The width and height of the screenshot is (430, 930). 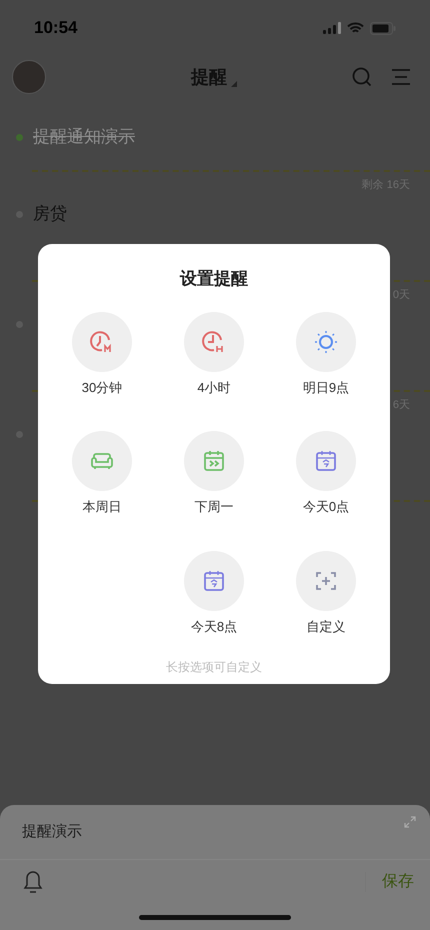 I want to click on status-time: 10:54, so click(x=56, y=28).